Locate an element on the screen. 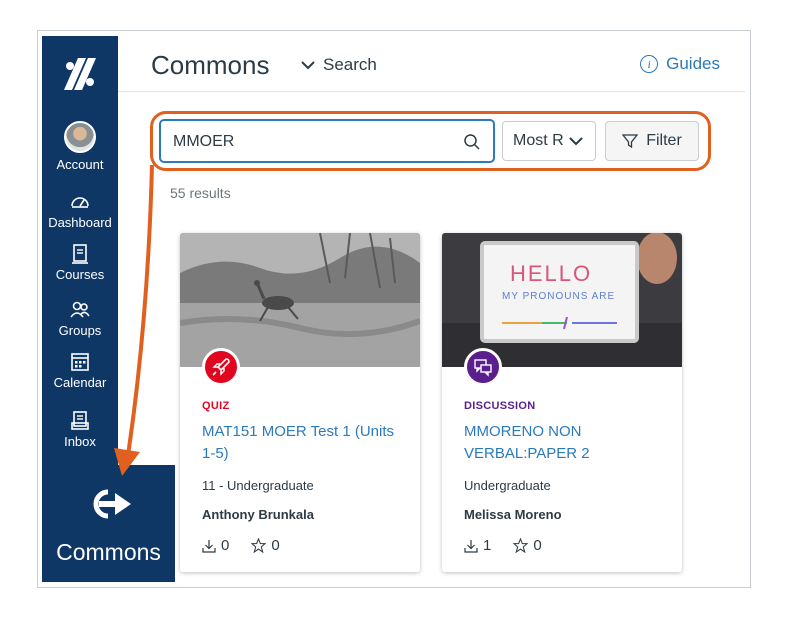 This screenshot has width=800, height=622. sort-select: Most R is located at coordinates (549, 141).